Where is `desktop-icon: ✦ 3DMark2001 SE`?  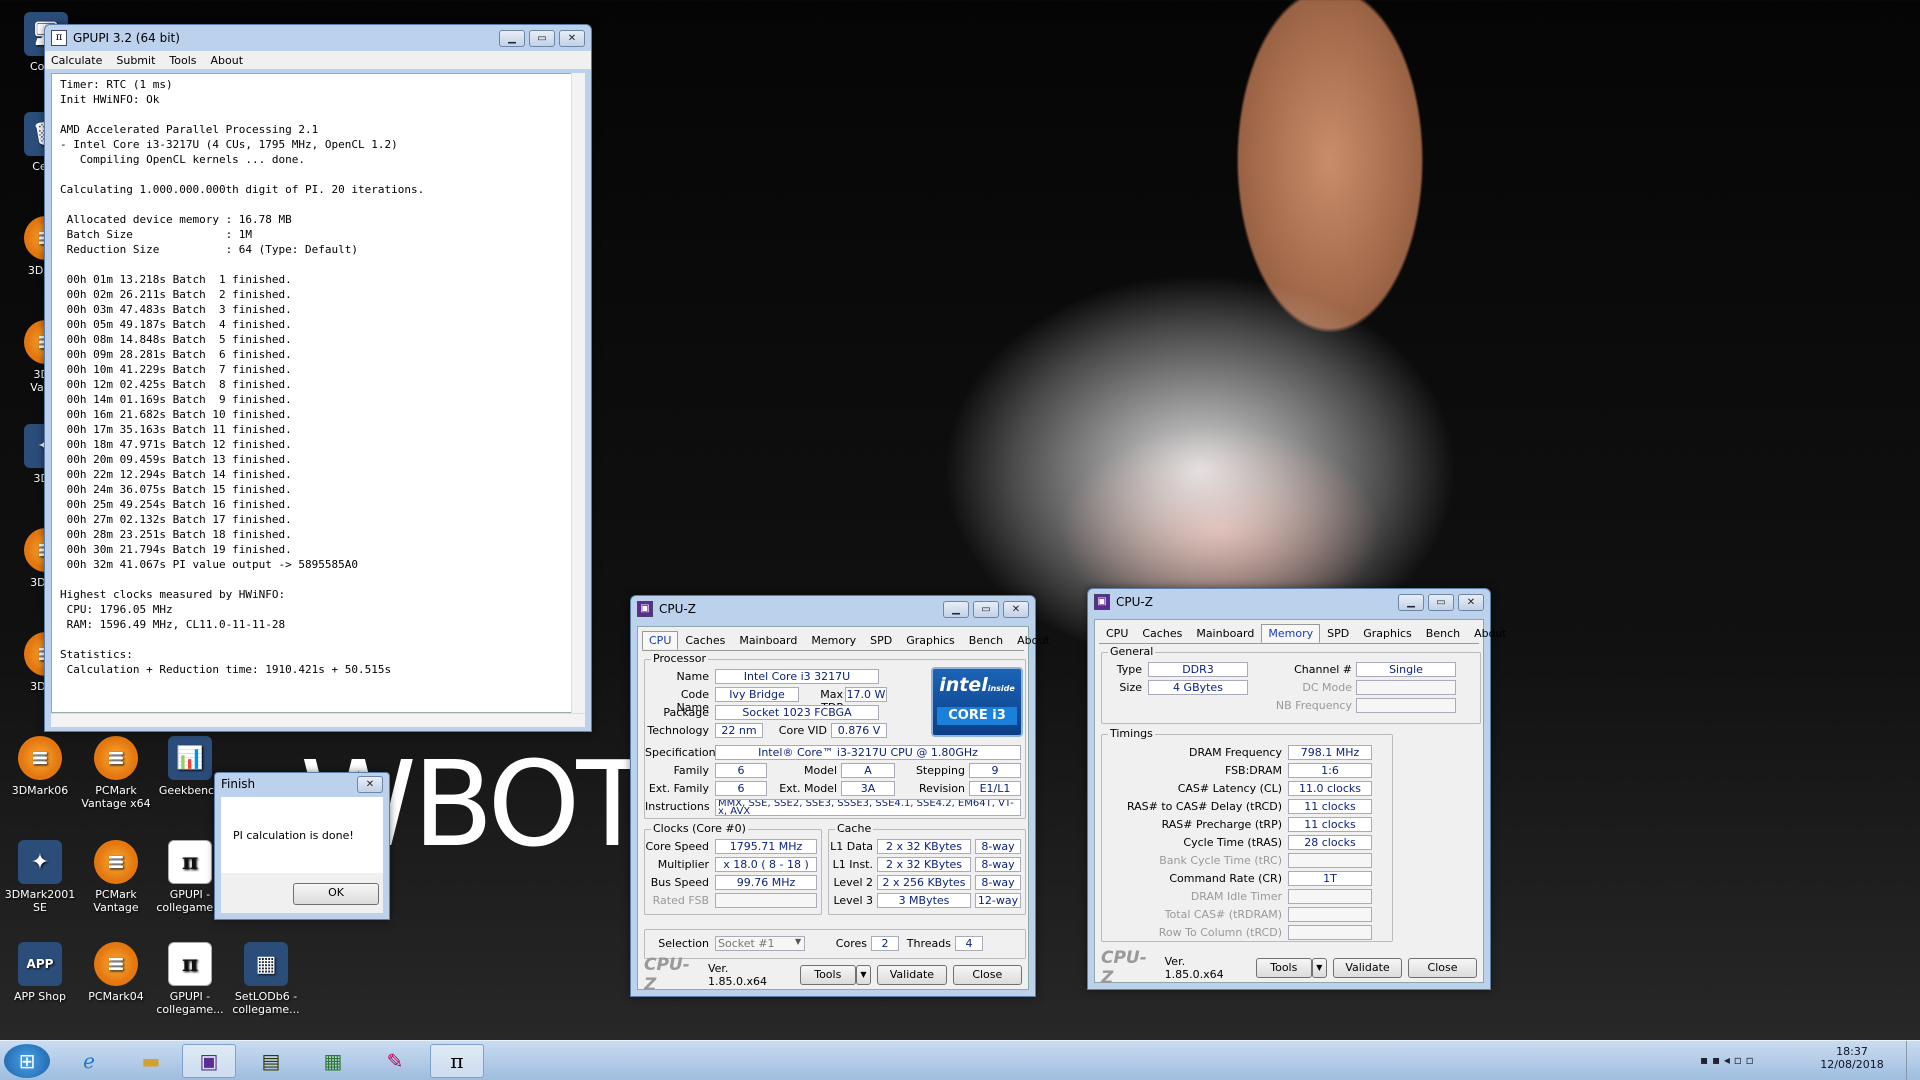 desktop-icon: ✦ 3DMark2001 SE is located at coordinates (40, 877).